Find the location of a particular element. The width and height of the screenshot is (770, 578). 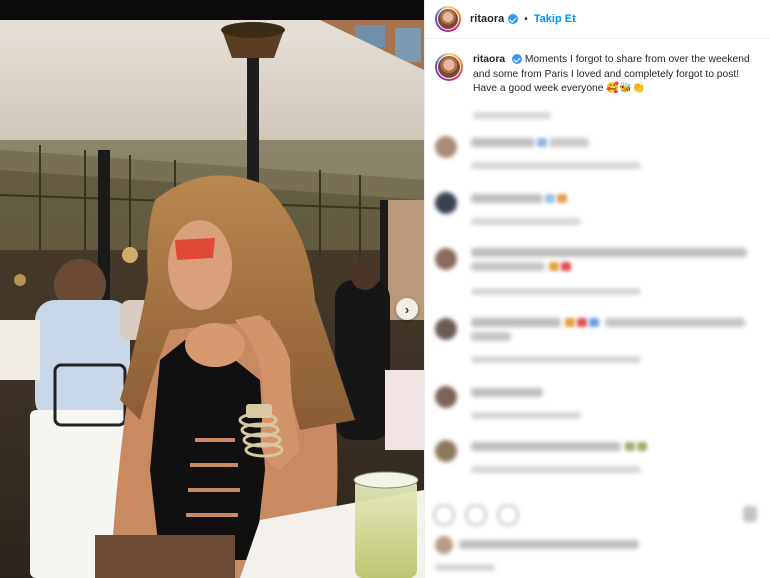

post-header: ritaora • Takip Et is located at coordinates (597, 19).